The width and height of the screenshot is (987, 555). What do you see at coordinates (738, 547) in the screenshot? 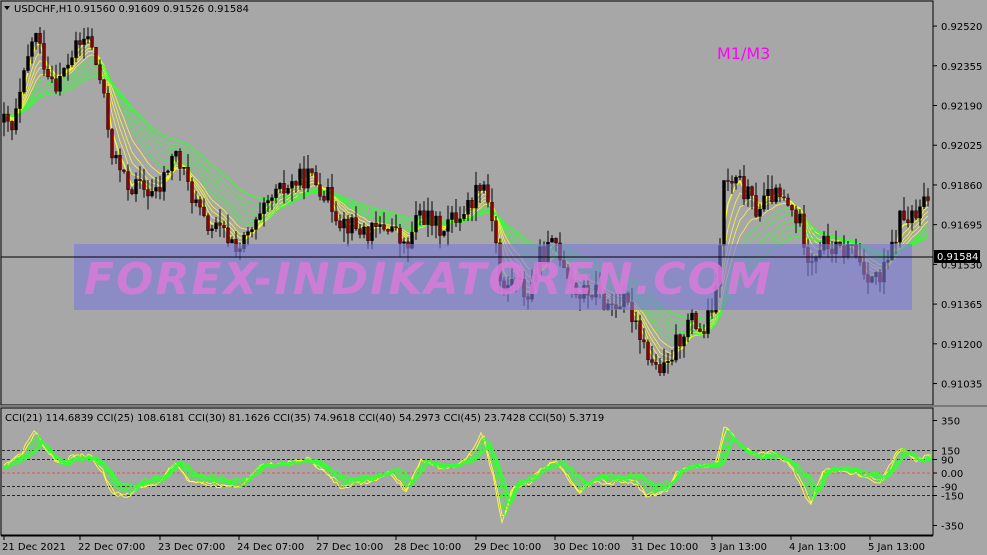
I see `time-axis-label: 3 Jan 13:00` at bounding box center [738, 547].